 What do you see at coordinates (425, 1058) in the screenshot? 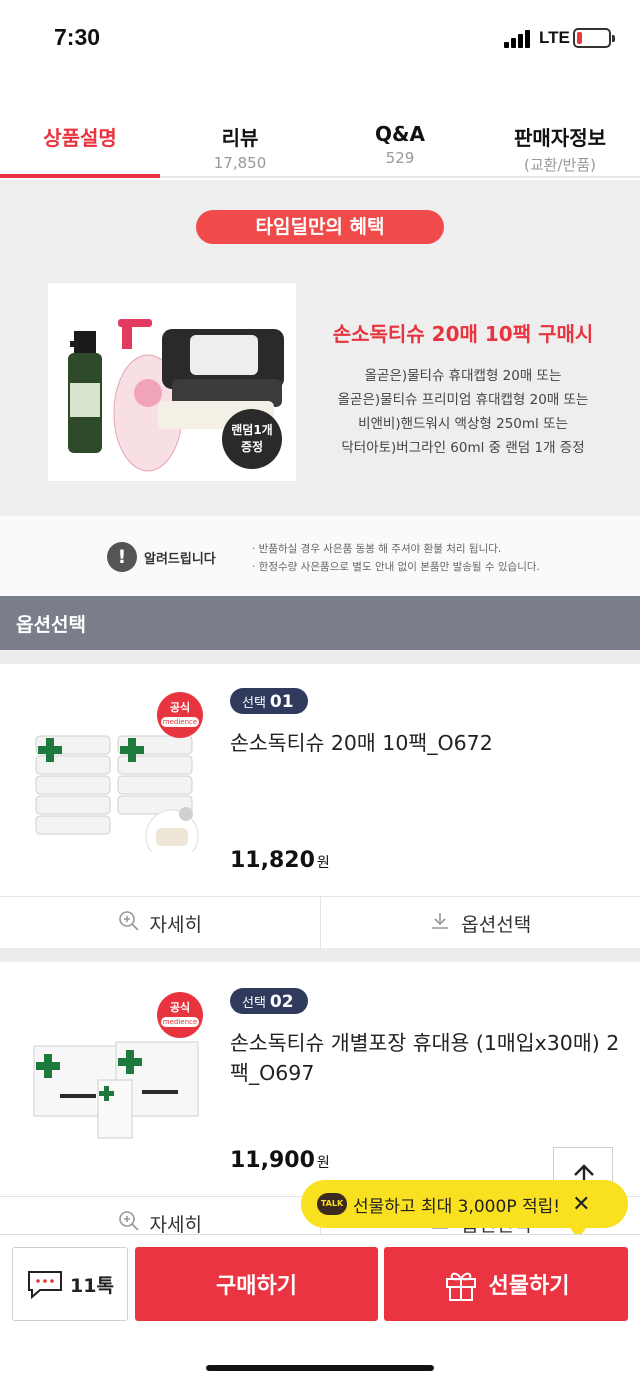
I see `product-name: 손소독티슈 개별포장 휴대용 (1매입x30매) 2팩_O697` at bounding box center [425, 1058].